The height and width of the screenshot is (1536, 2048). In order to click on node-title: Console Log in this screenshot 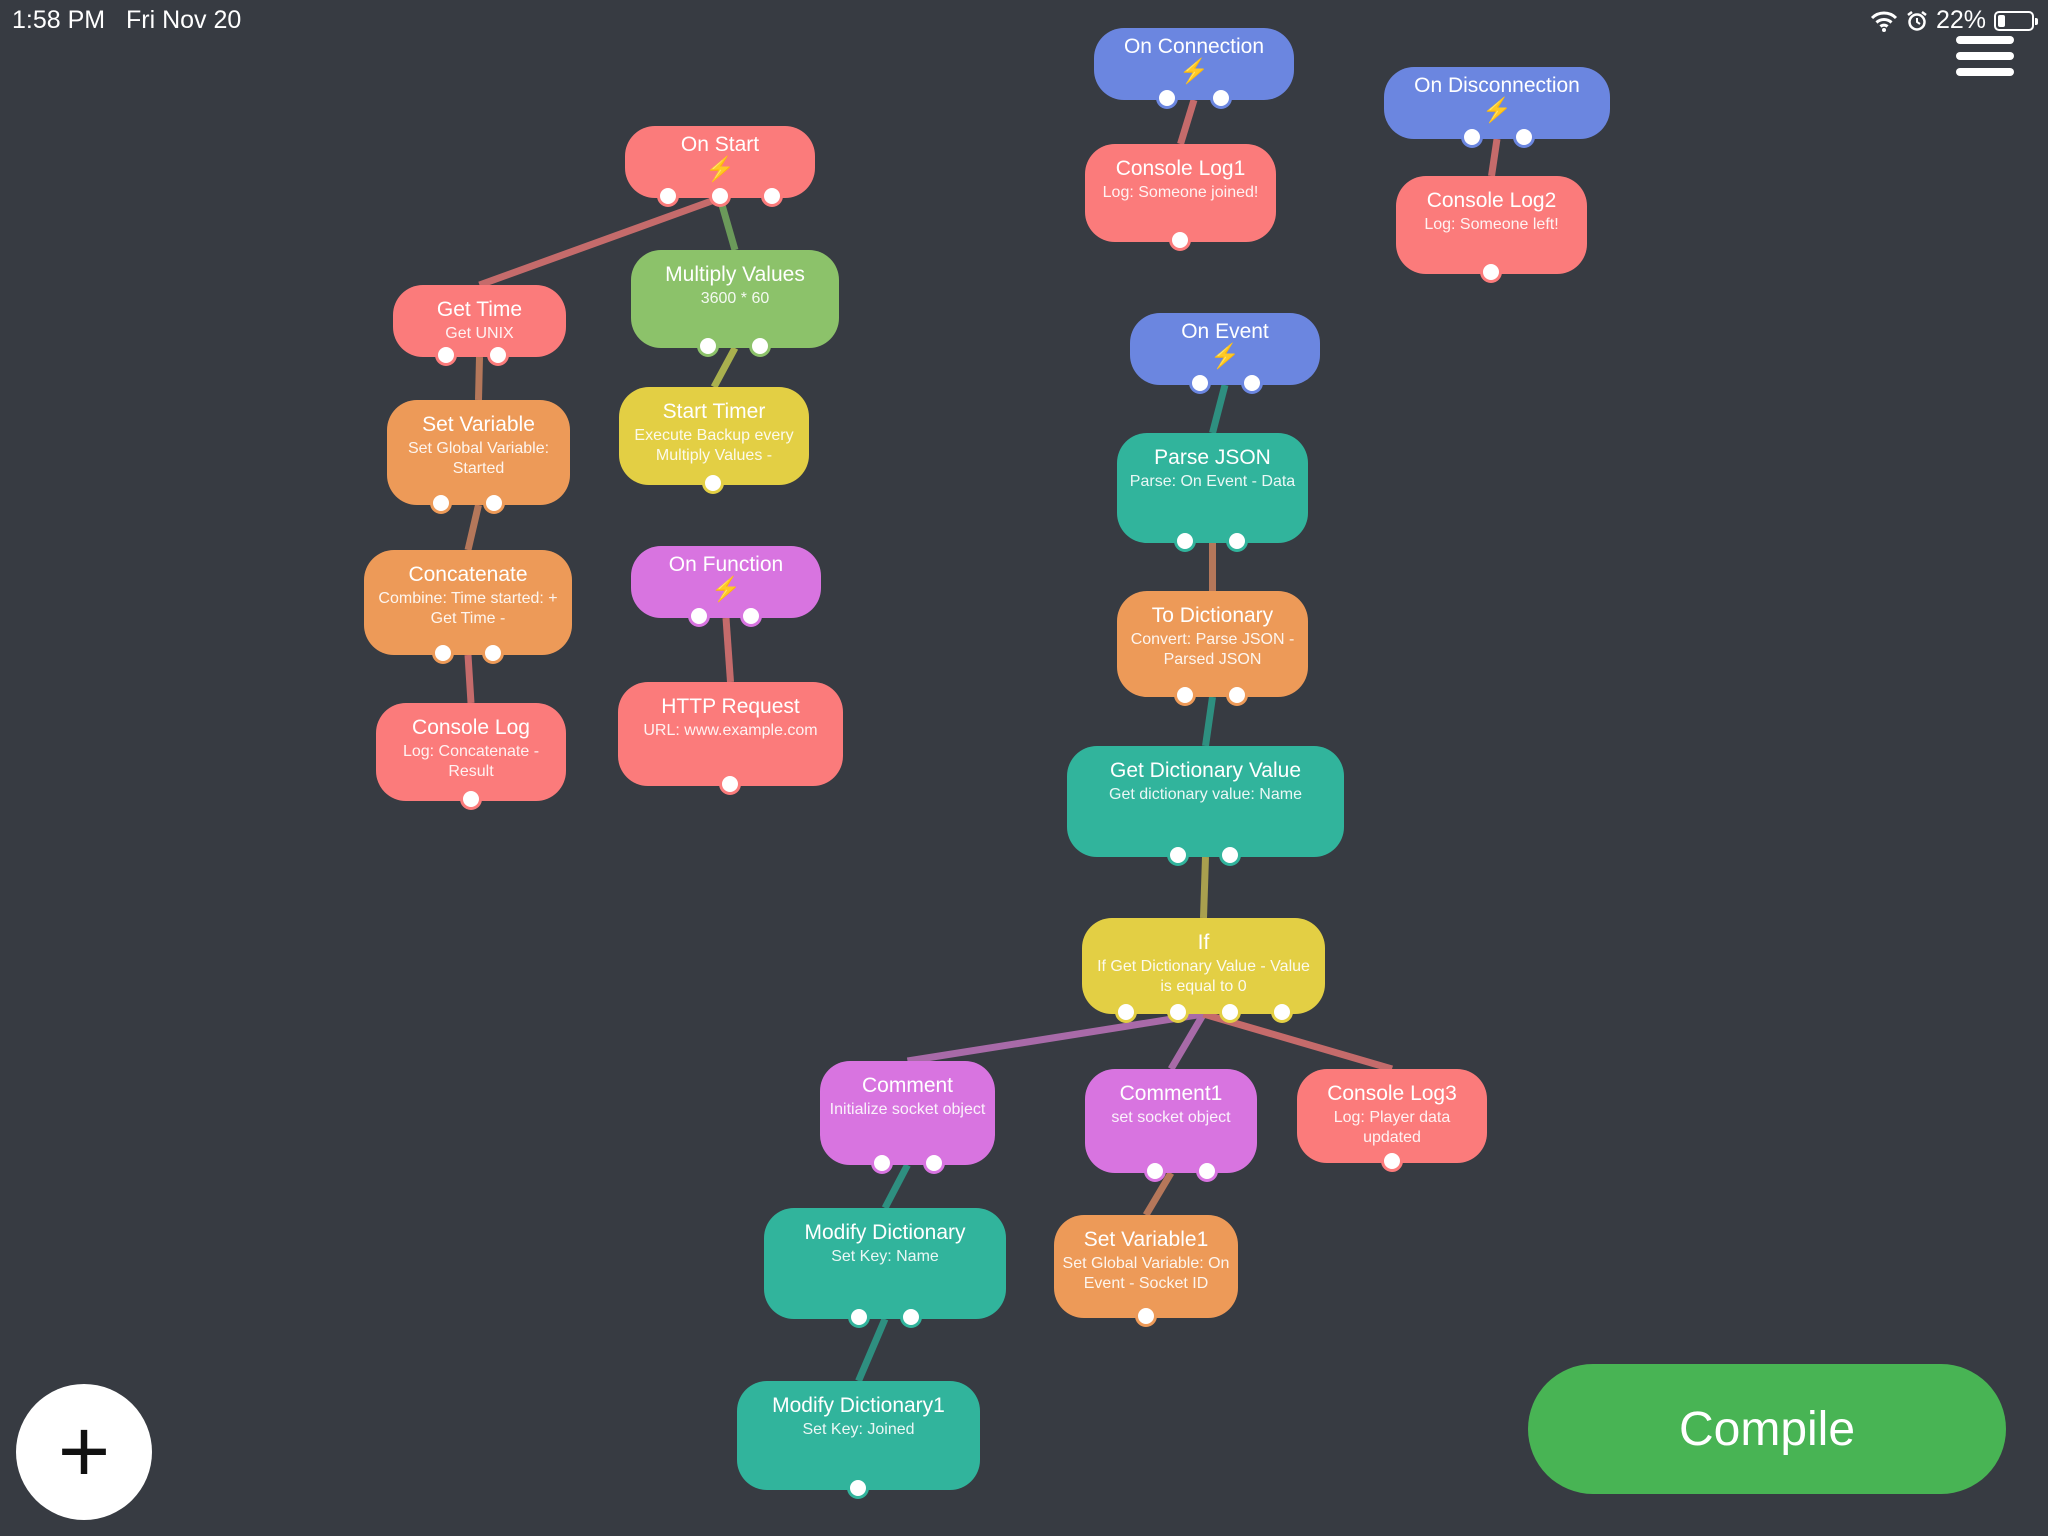, I will do `click(471, 727)`.